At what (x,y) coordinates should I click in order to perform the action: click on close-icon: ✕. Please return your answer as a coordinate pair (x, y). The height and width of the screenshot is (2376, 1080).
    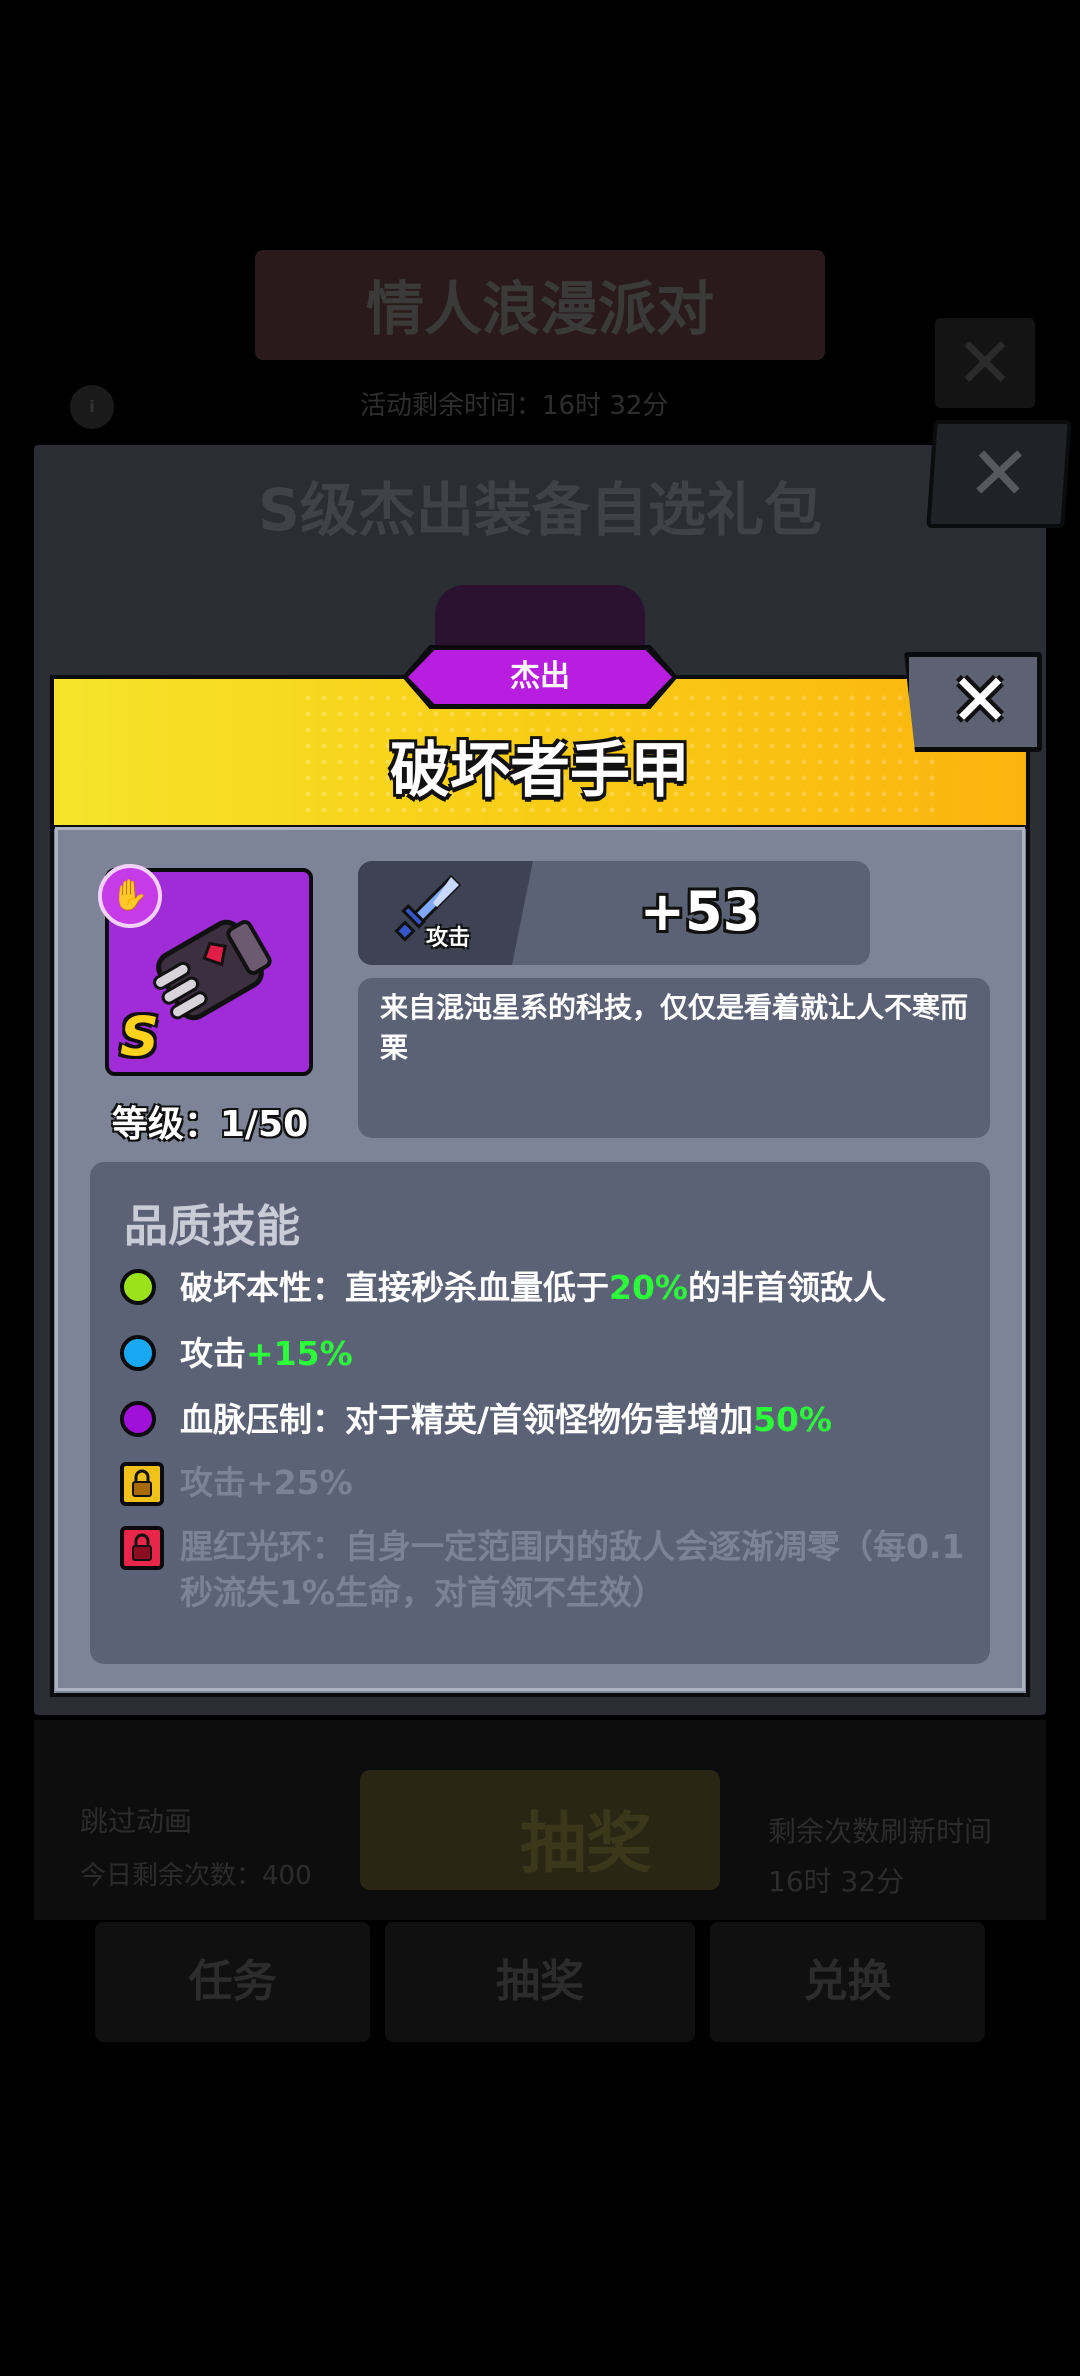
    Looking at the image, I should click on (980, 700).